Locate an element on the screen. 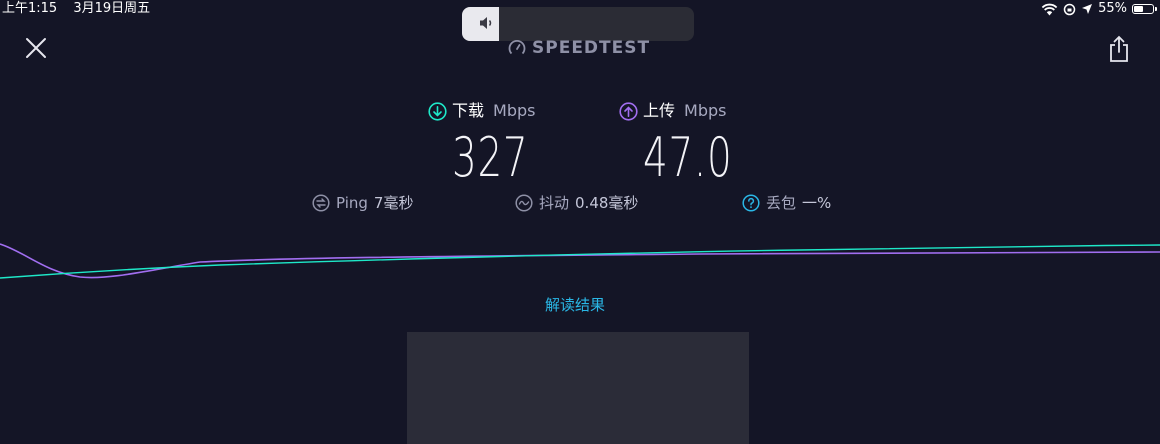 Image resolution: width=1160 pixels, height=444 pixels. ping-value: 7毫秒 is located at coordinates (393, 203).